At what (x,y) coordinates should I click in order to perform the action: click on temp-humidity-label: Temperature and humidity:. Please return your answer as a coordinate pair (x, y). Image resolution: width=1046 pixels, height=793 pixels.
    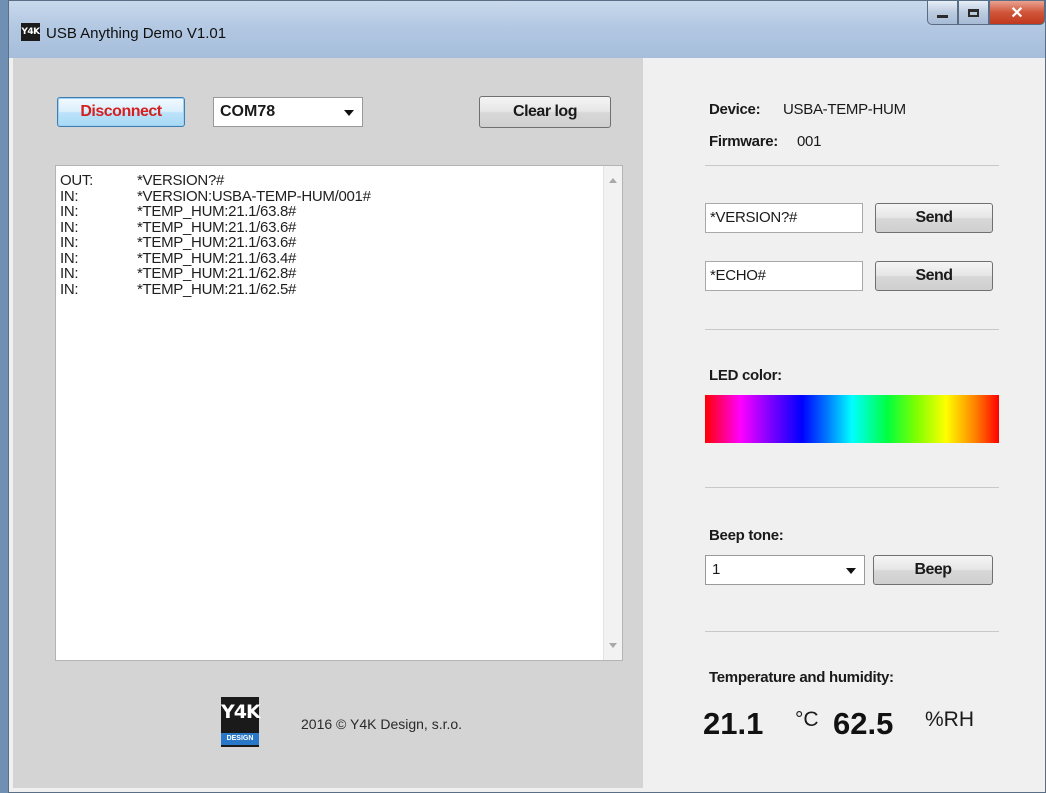
    Looking at the image, I should click on (801, 677).